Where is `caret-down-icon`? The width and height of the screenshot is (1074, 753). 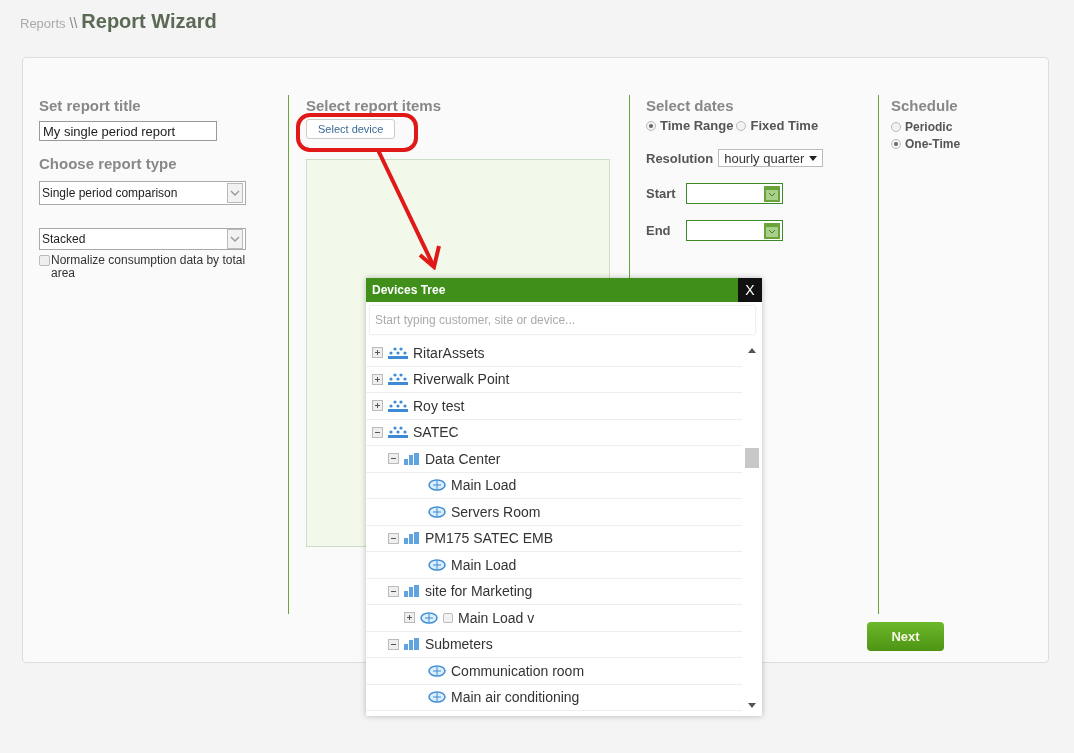 caret-down-icon is located at coordinates (813, 158).